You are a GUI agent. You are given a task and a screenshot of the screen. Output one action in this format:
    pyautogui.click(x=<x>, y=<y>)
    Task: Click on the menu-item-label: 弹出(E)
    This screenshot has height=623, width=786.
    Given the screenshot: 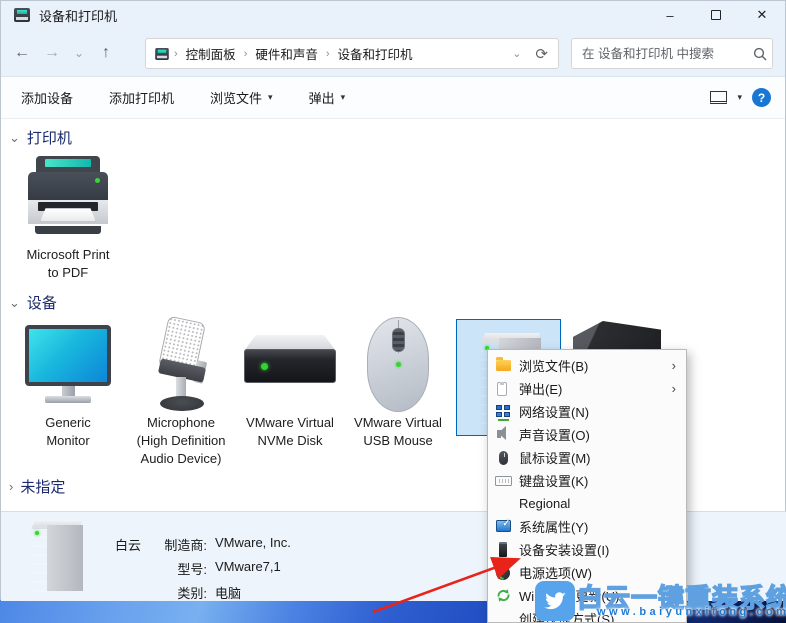 What is the action you would take?
    pyautogui.click(x=541, y=389)
    